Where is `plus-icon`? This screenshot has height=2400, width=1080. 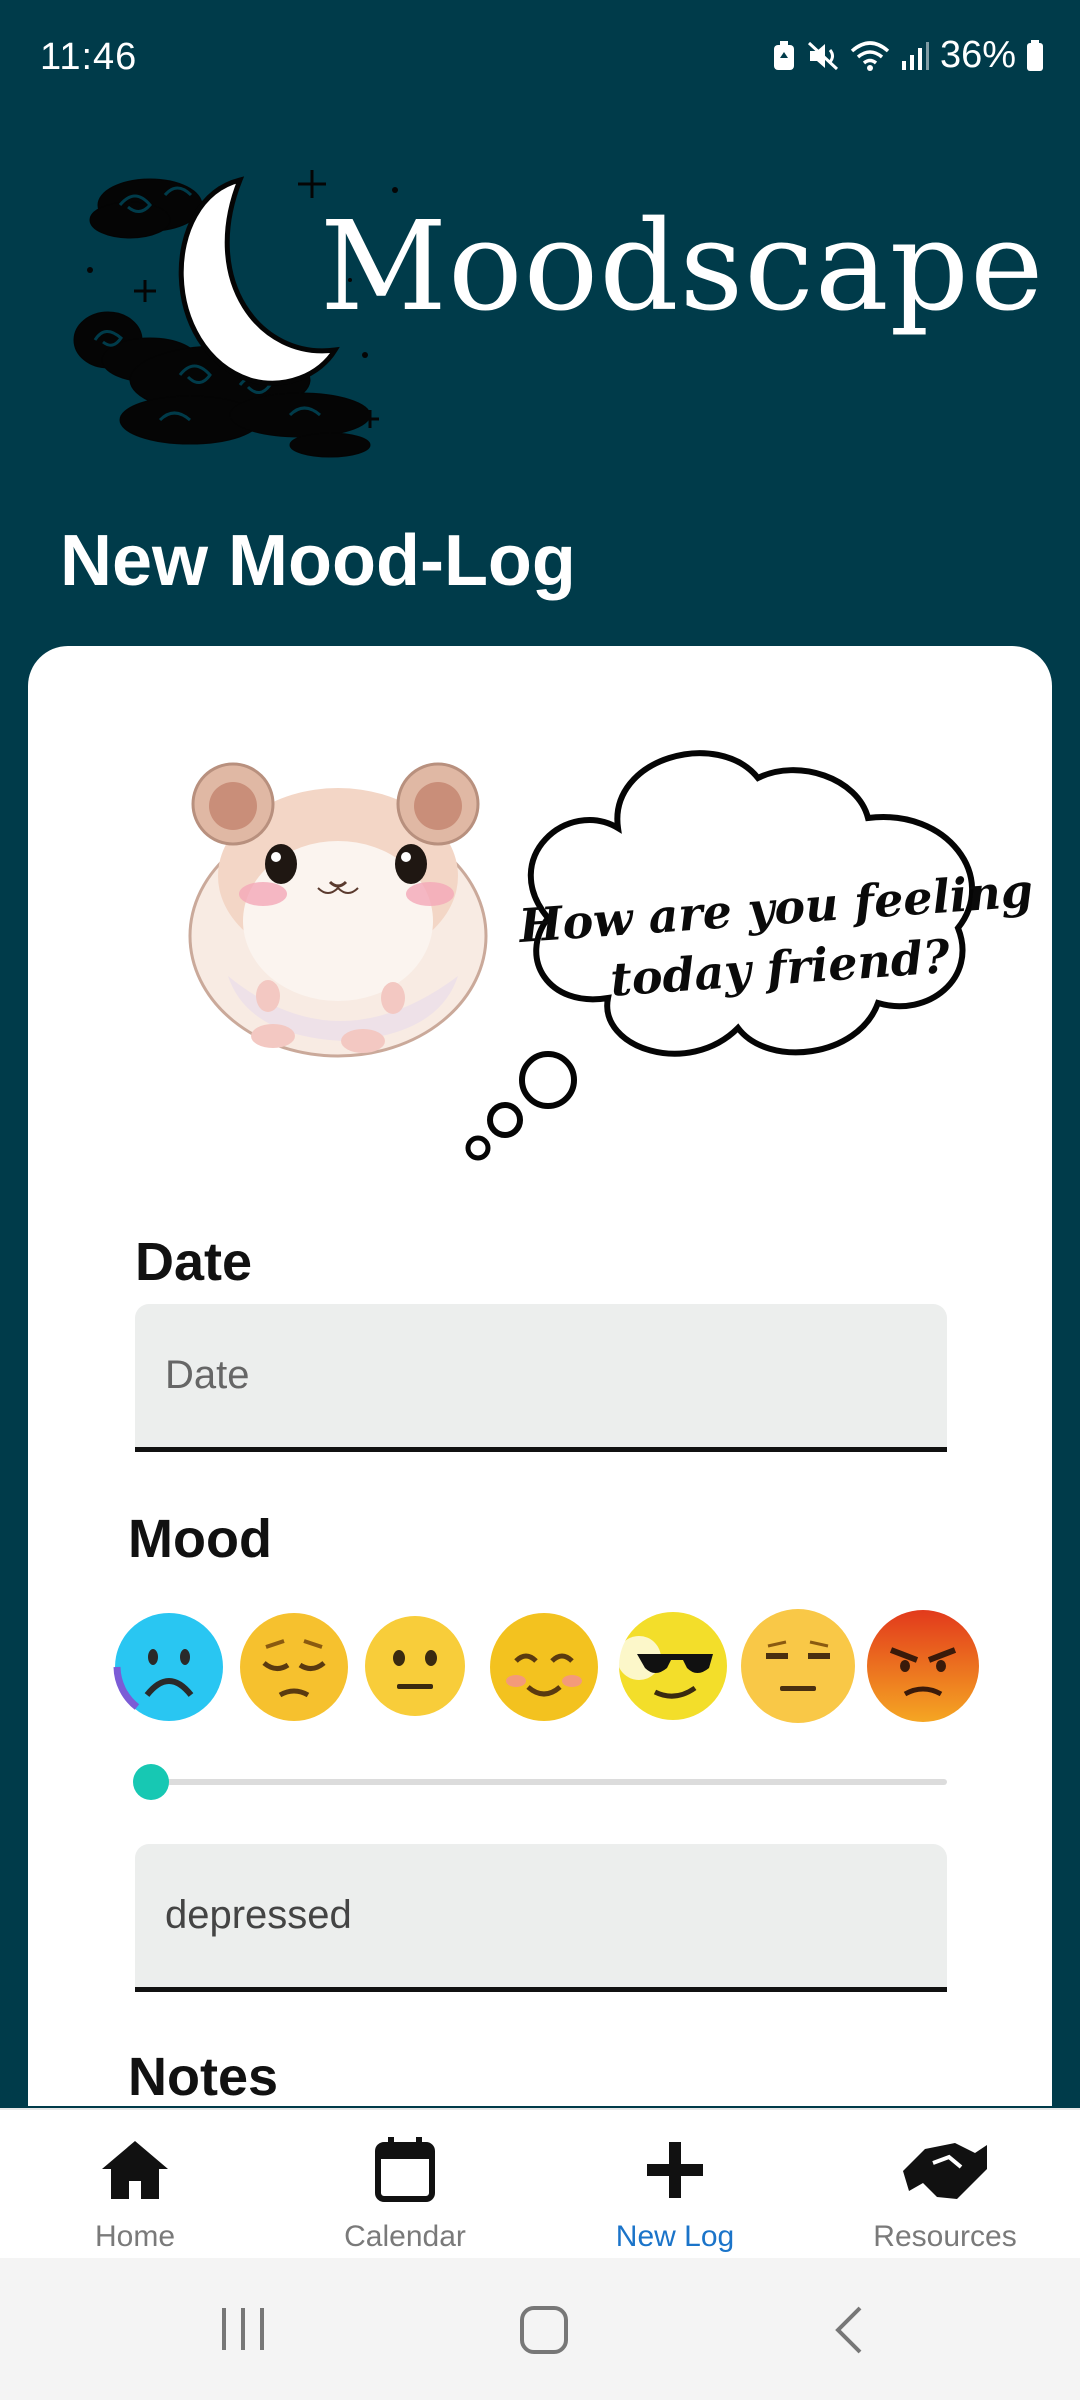 plus-icon is located at coordinates (675, 2170).